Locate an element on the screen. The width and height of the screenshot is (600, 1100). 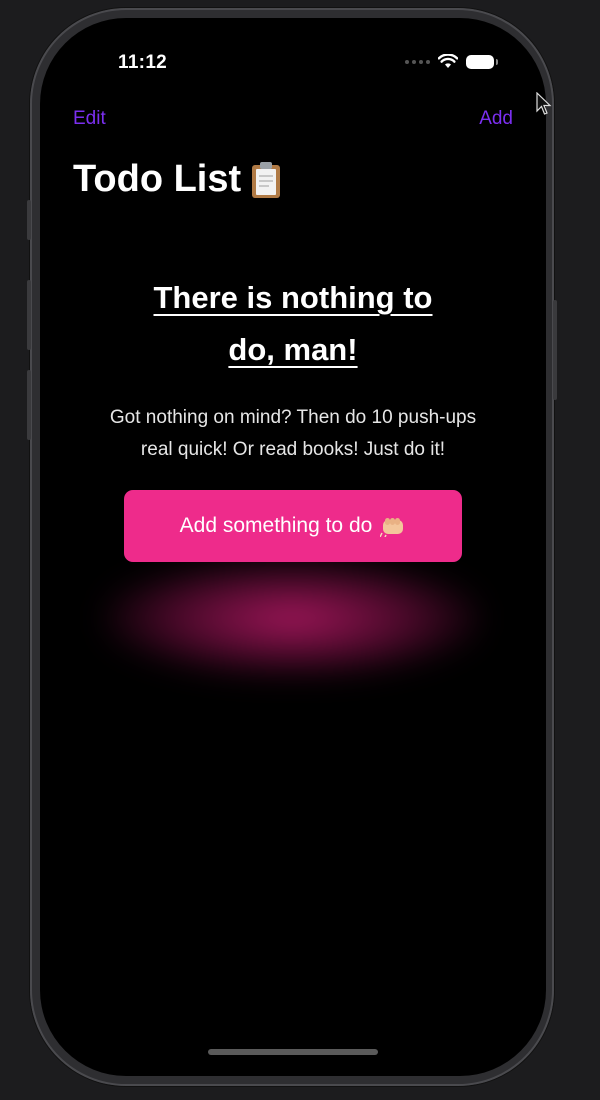
add-something-button: Add something to do is located at coordinates (293, 526).